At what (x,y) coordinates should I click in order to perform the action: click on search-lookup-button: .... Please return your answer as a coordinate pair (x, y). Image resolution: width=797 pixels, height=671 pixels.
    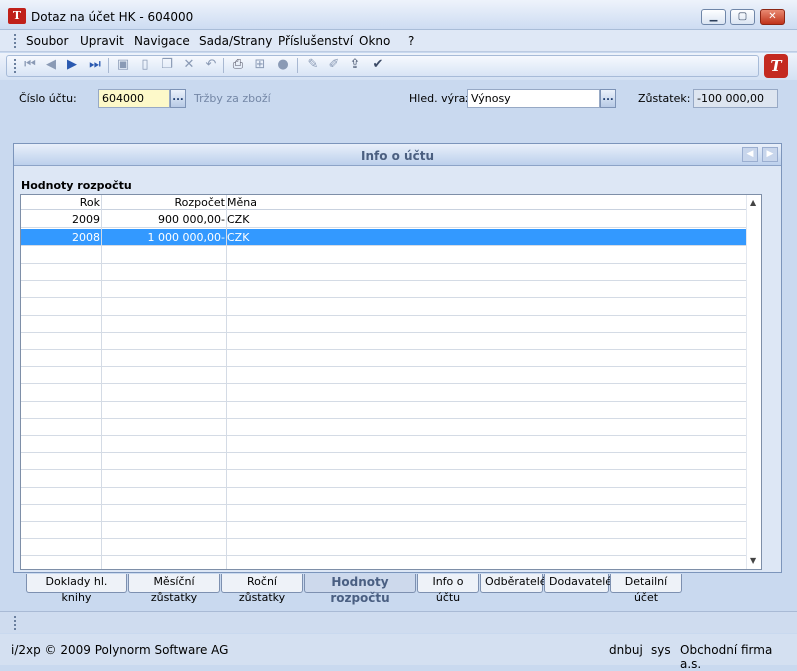
    Looking at the image, I should click on (608, 98).